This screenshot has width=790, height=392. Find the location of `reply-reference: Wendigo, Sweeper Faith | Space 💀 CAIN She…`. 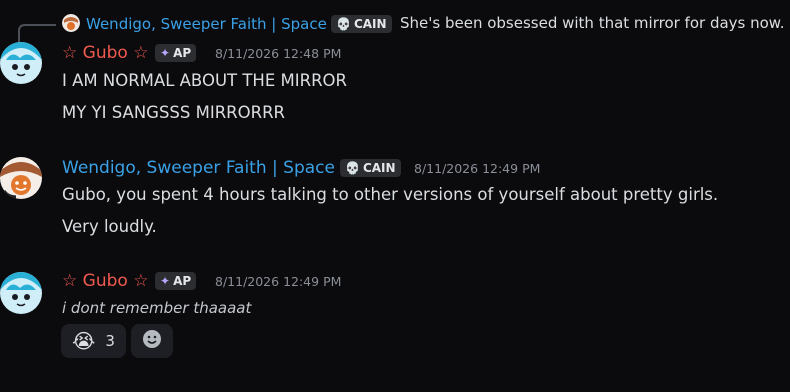

reply-reference: Wendigo, Sweeper Faith | Space 💀 CAIN She… is located at coordinates (395, 27).